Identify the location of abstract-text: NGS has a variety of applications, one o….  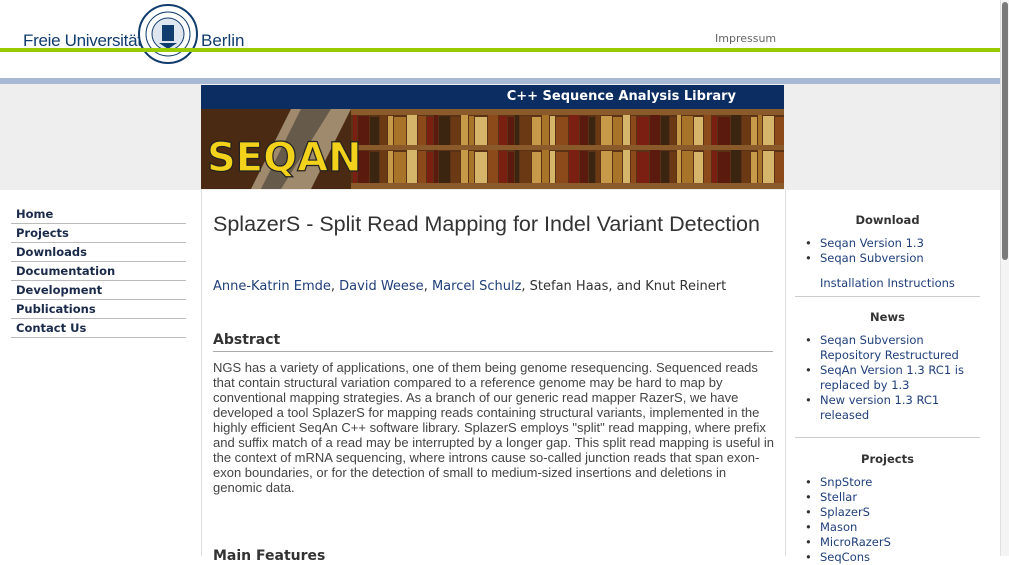
(494, 427).